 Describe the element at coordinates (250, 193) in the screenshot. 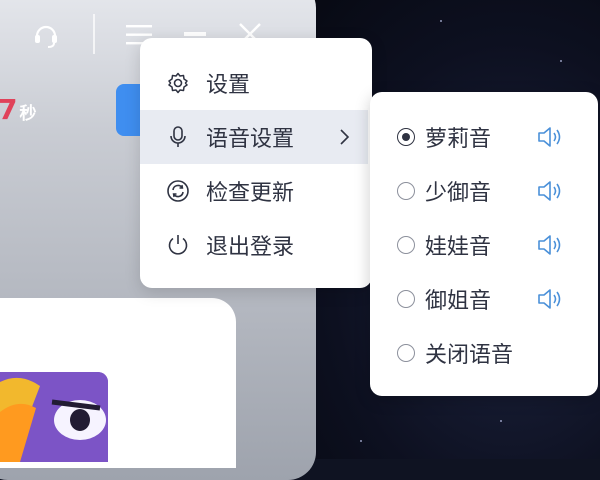

I see `menu-item-label: 检查更新` at that location.